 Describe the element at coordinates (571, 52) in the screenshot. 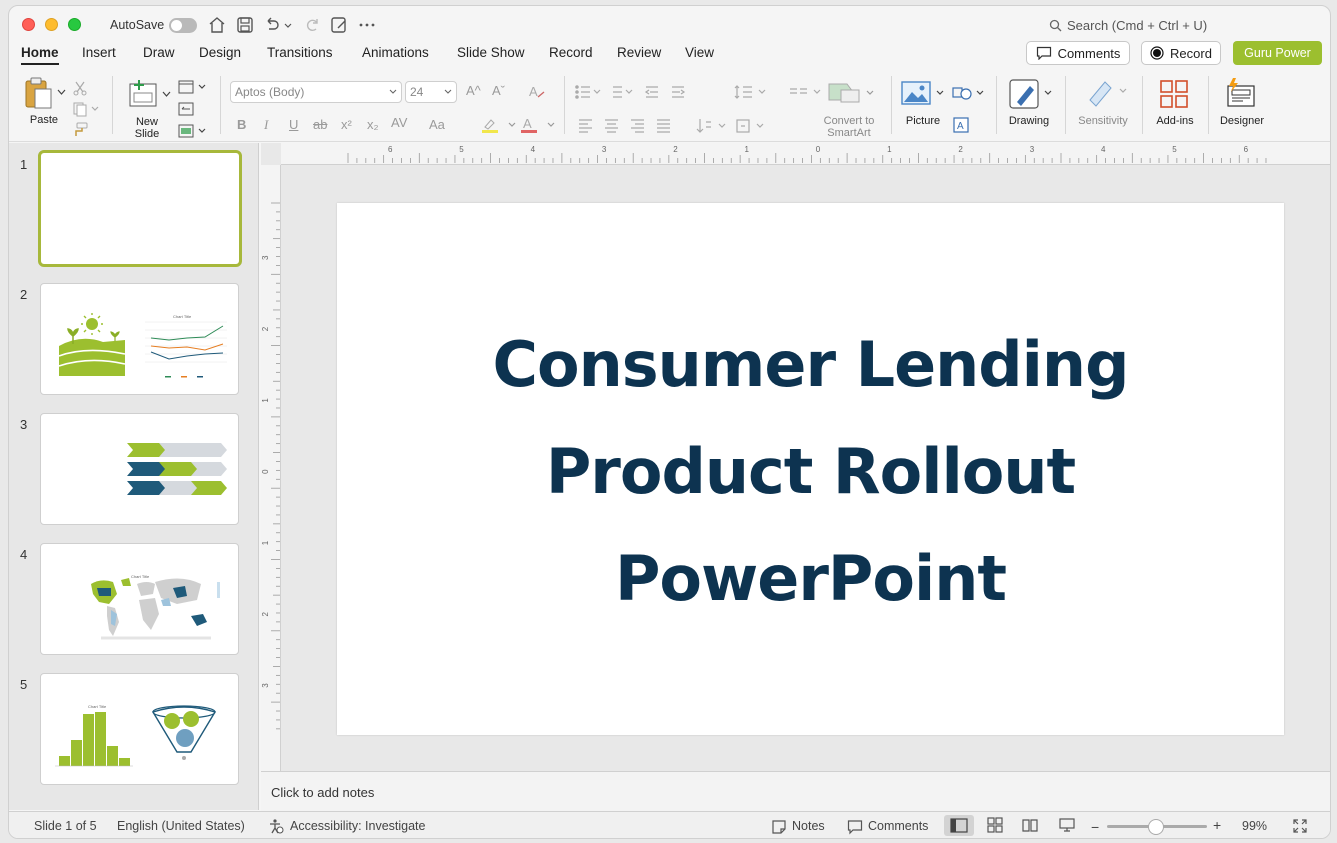

I see `tab-record: Record` at that location.